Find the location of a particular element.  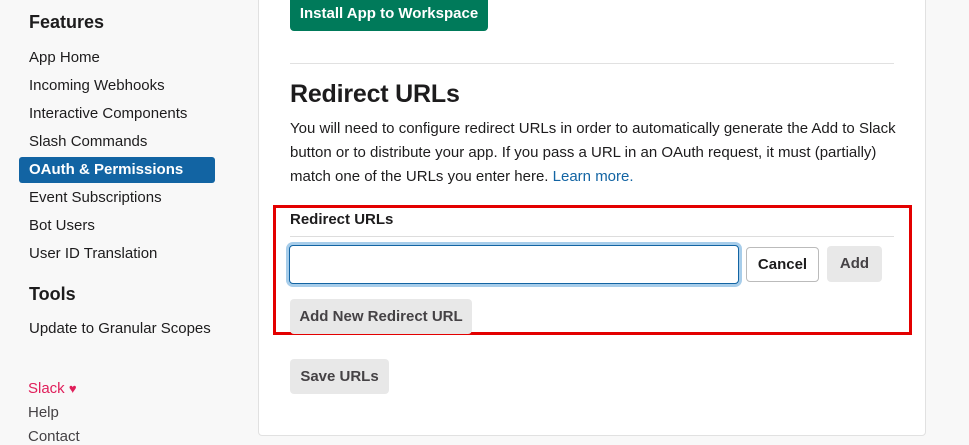

slack-link: Slack ♥ is located at coordinates (52, 388).